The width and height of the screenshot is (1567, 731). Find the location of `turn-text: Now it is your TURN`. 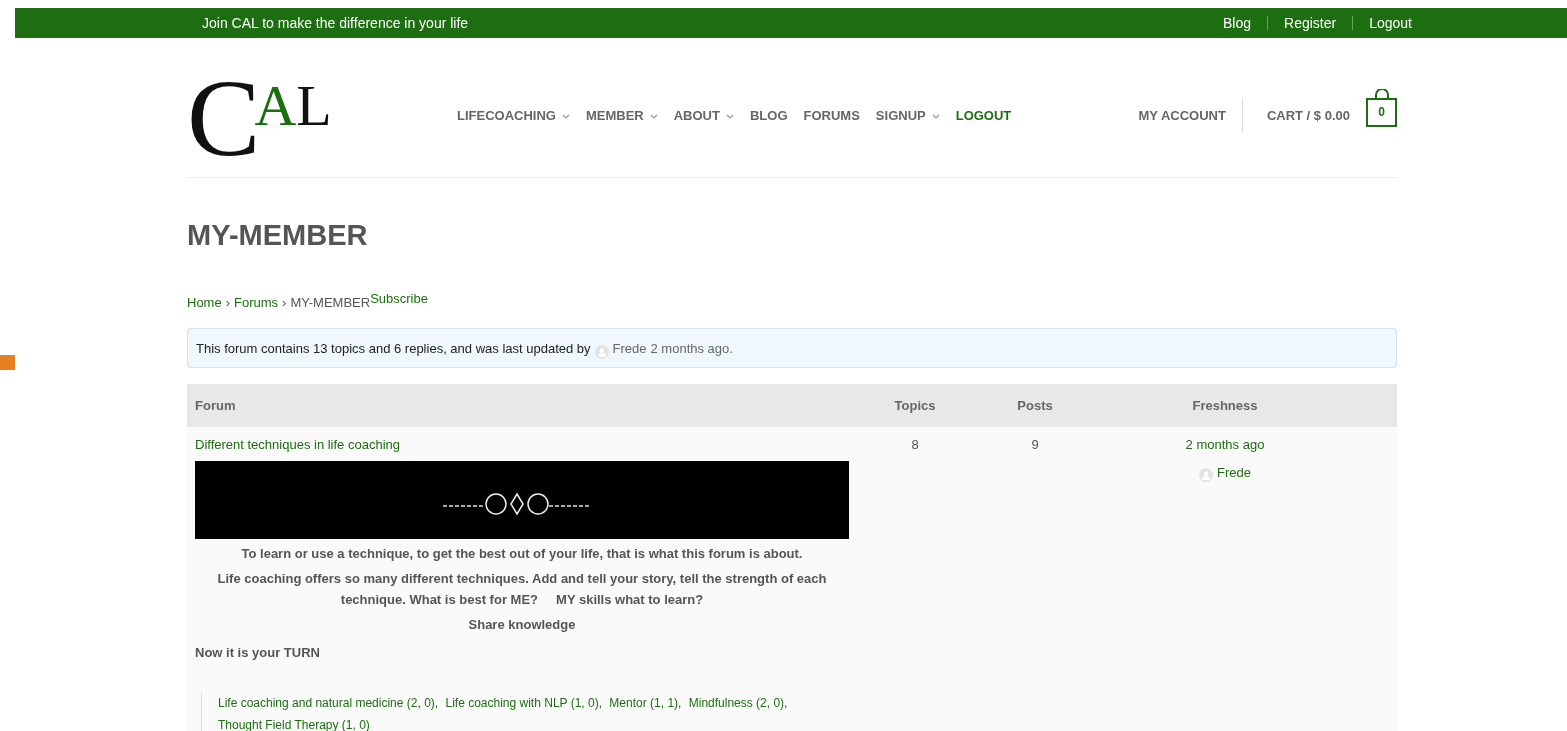

turn-text: Now it is your TURN is located at coordinates (258, 652).